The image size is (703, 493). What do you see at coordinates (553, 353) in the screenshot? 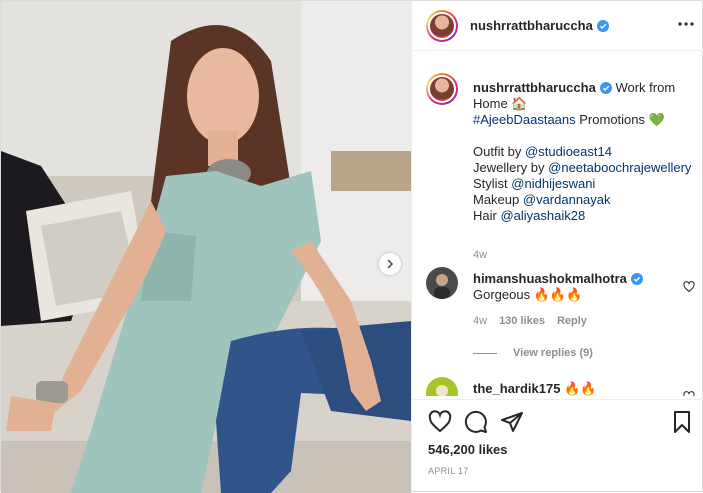
I see `view-replies-label: View replies (9)` at bounding box center [553, 353].